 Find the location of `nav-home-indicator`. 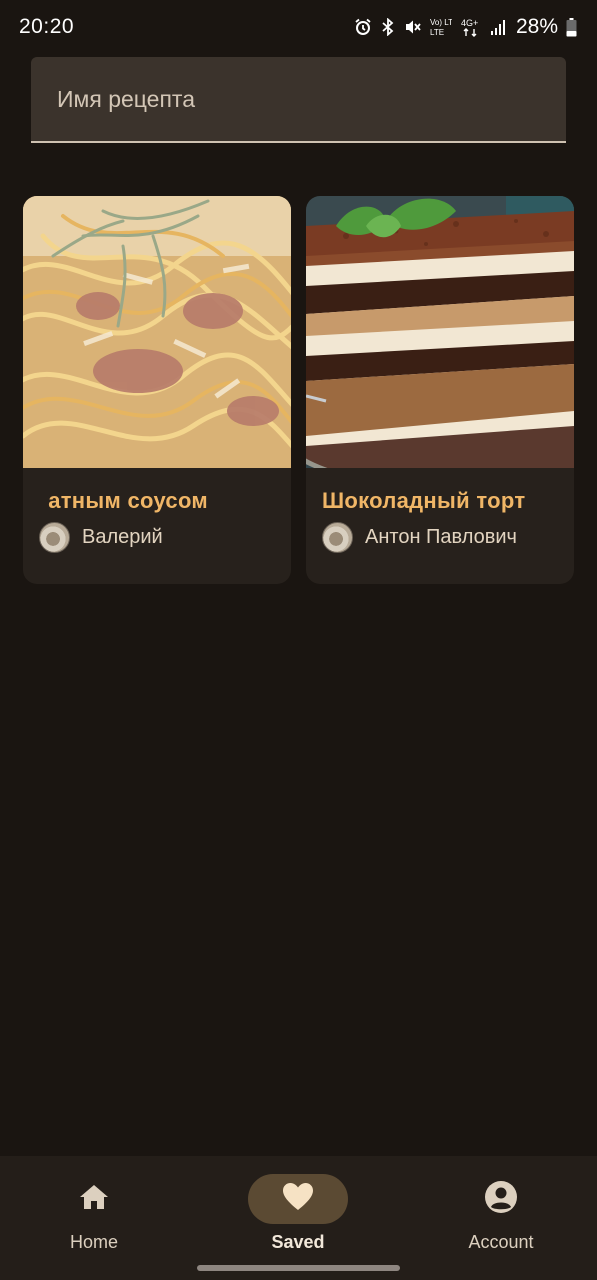

nav-home-indicator is located at coordinates (94, 1199).